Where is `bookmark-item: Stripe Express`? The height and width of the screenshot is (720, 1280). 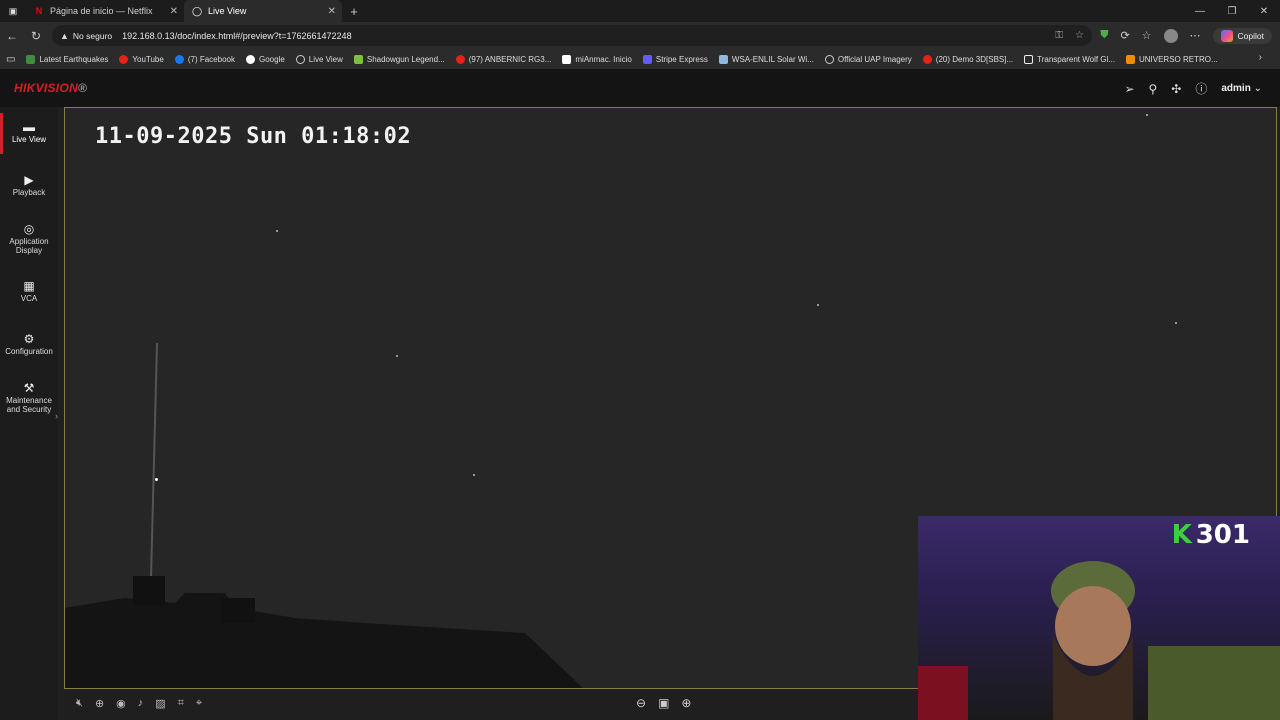
bookmark-item: Stripe Express is located at coordinates (675, 59).